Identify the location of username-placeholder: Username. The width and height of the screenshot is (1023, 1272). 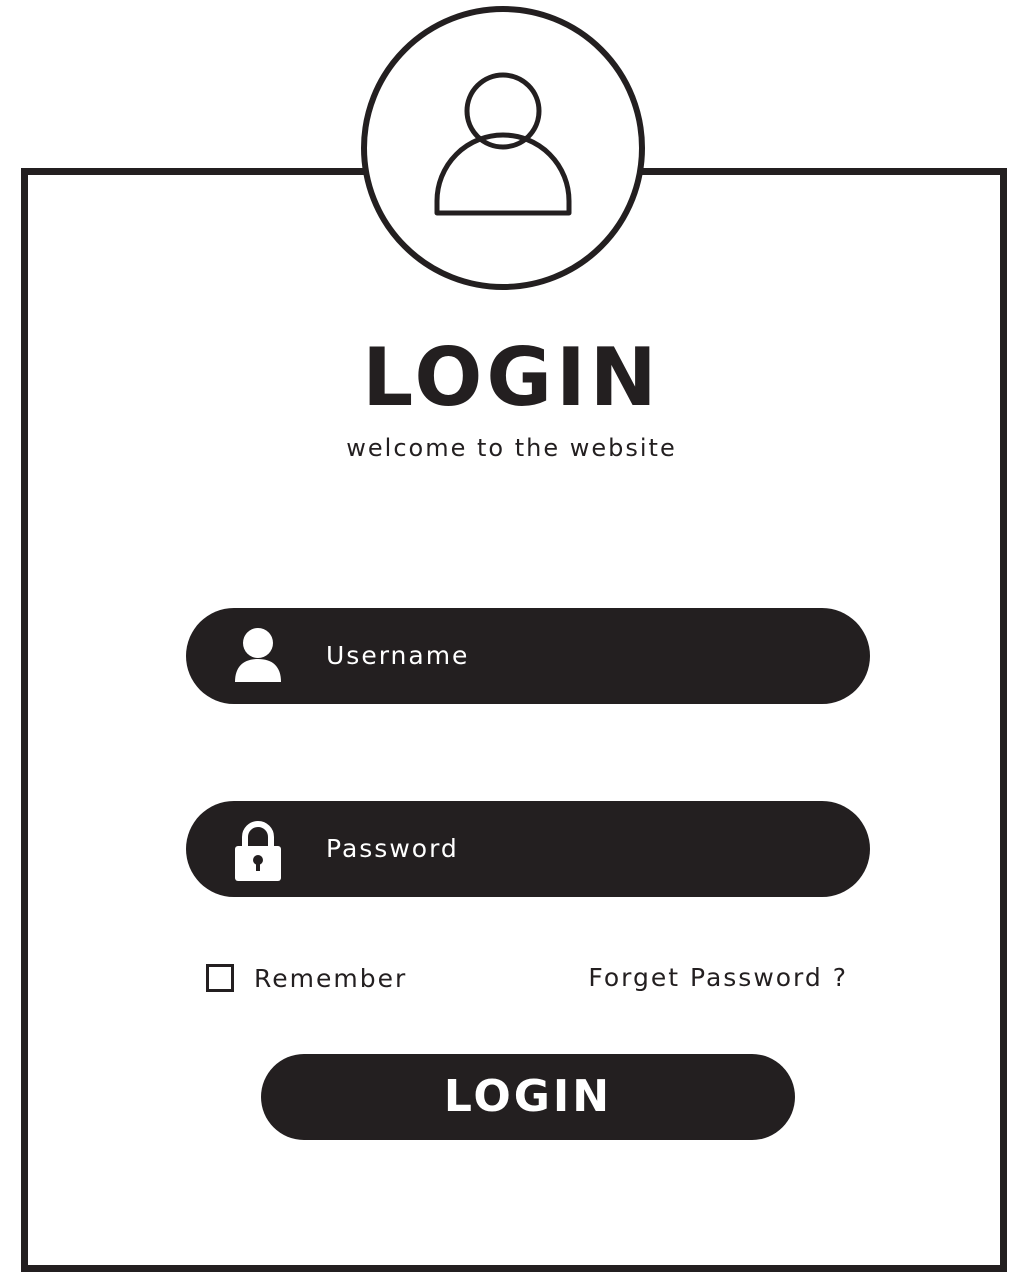
(398, 655).